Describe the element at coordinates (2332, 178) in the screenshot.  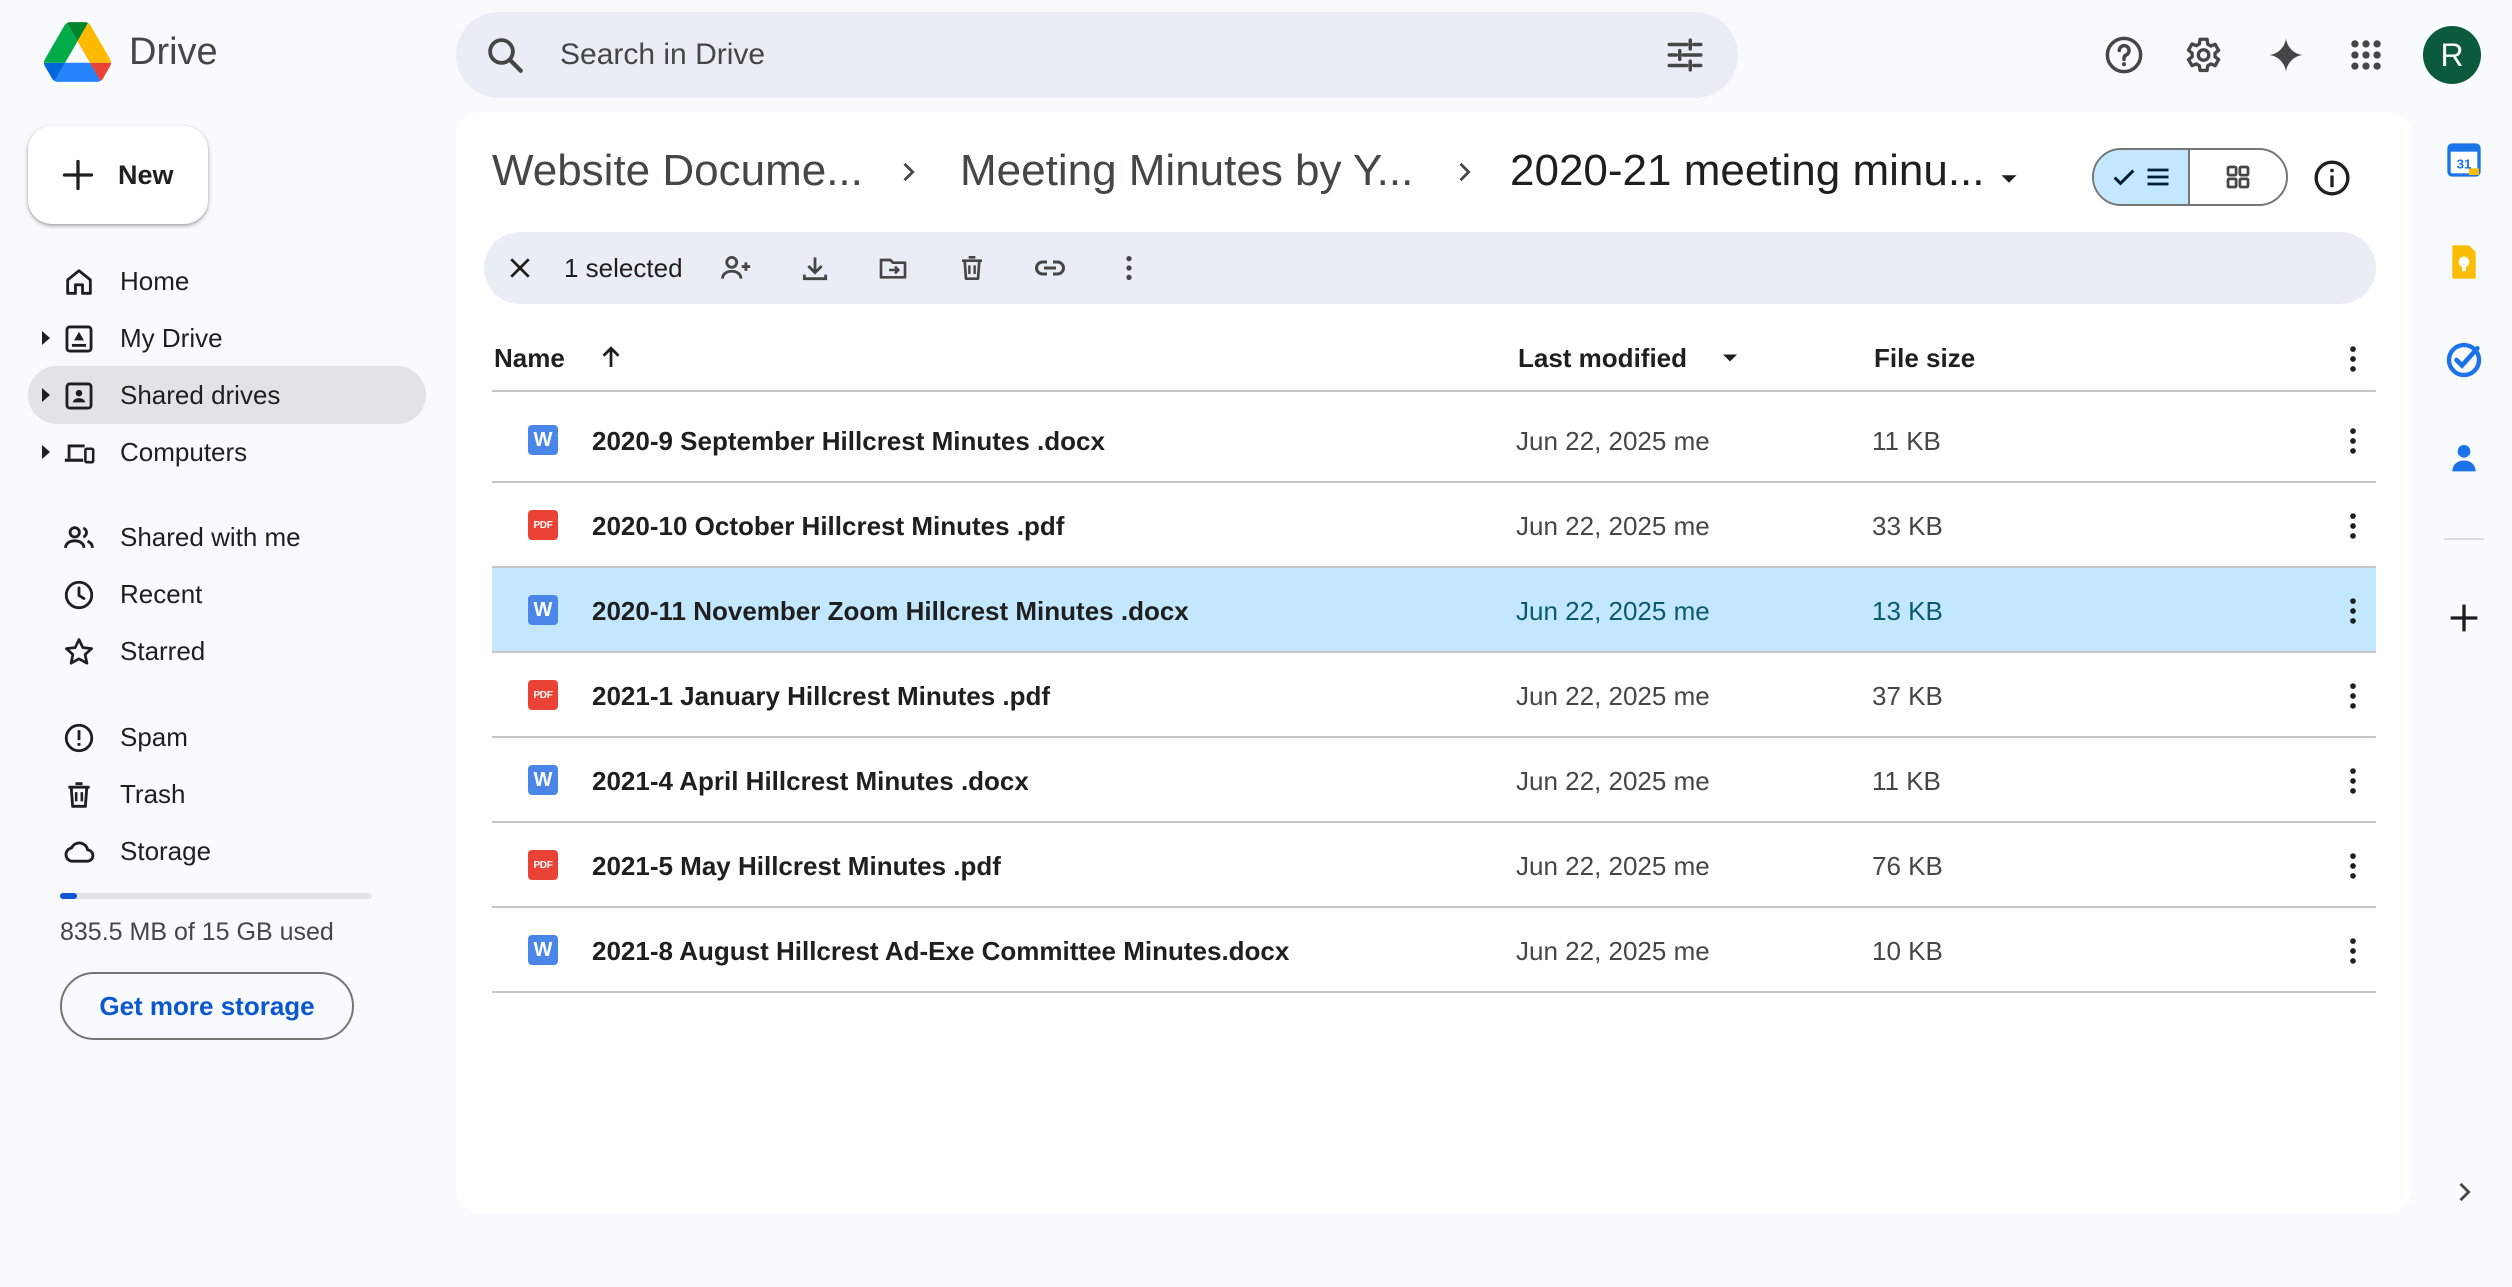
I see `info-icon` at that location.